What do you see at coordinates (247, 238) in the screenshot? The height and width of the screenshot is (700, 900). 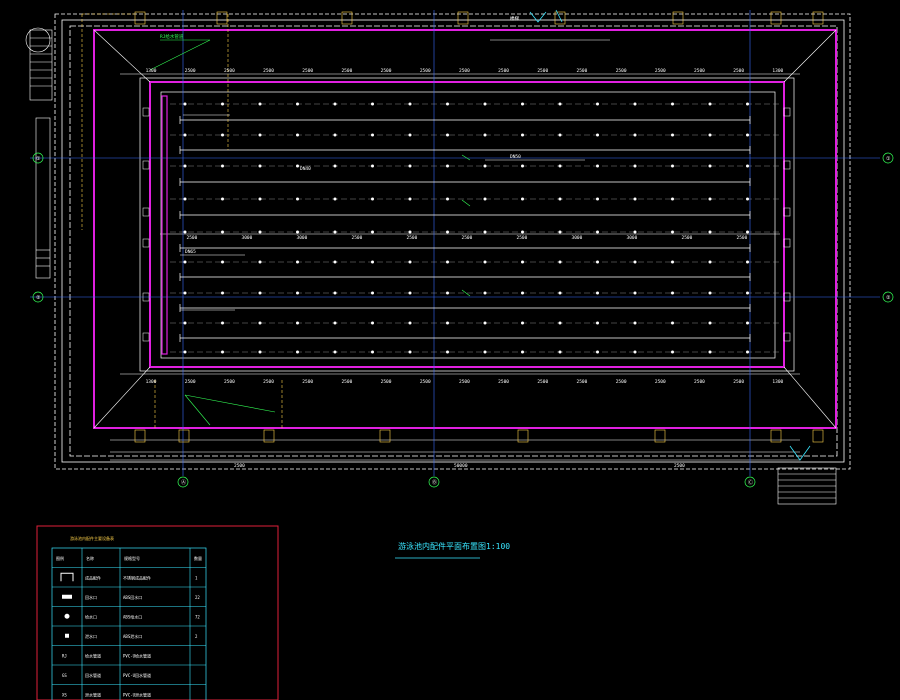 I see `dim-mid: 3000` at bounding box center [247, 238].